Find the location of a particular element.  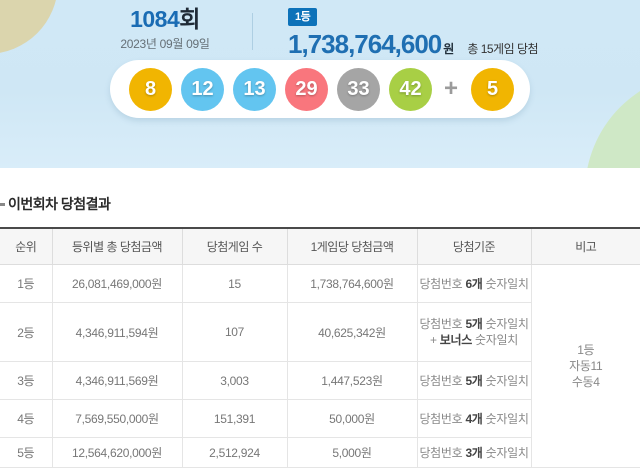

lotto-ball-8: 8 is located at coordinates (150, 89).